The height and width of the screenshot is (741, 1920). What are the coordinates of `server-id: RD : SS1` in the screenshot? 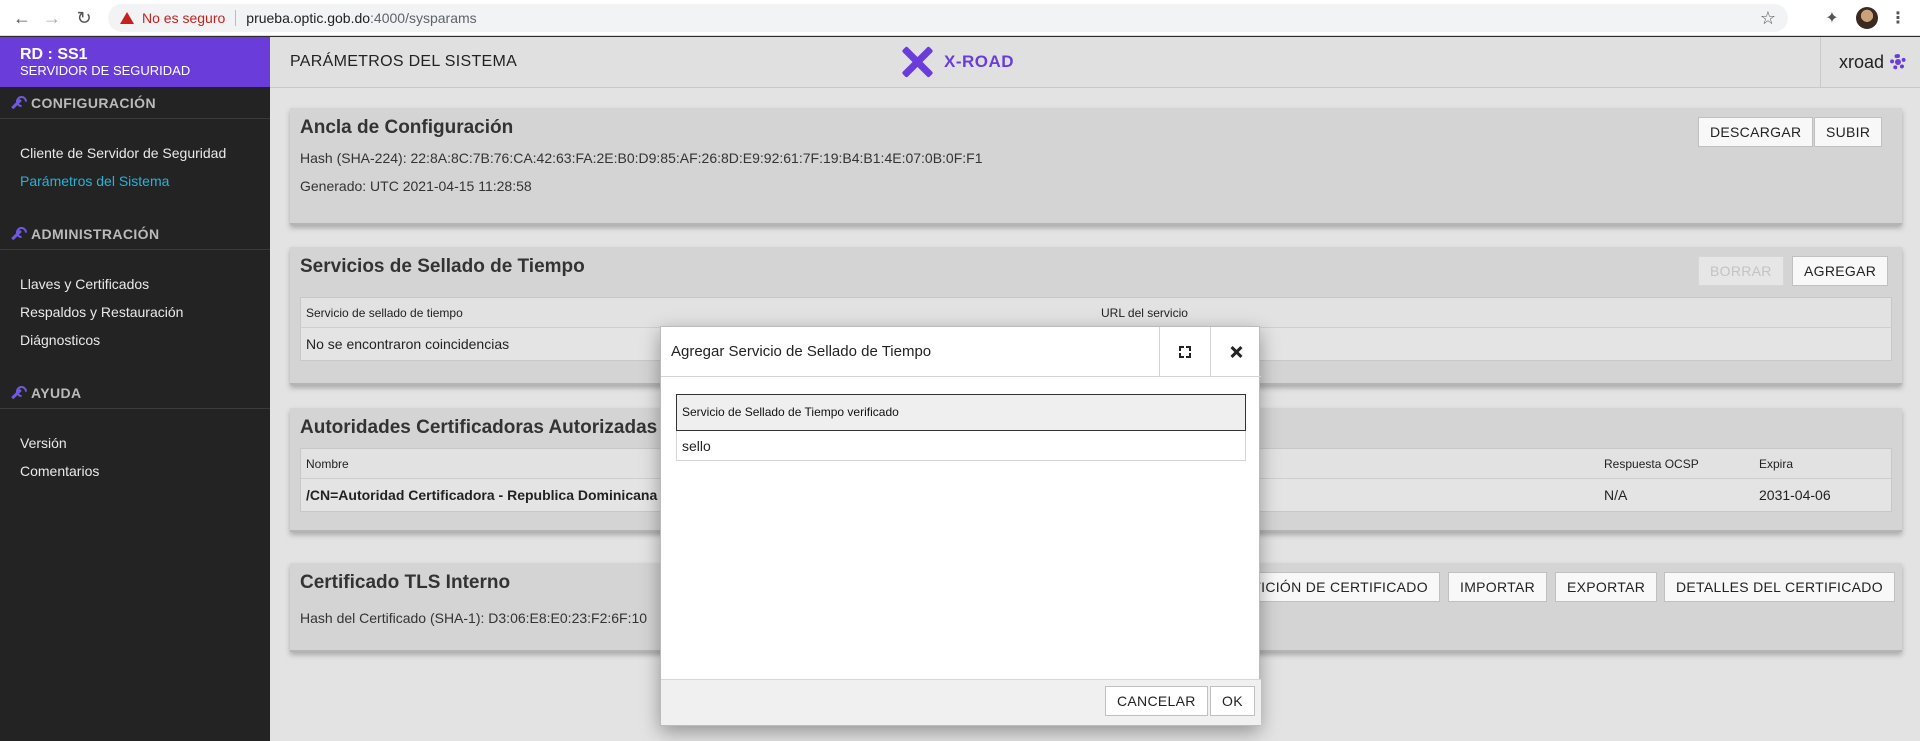 It's located at (54, 54).